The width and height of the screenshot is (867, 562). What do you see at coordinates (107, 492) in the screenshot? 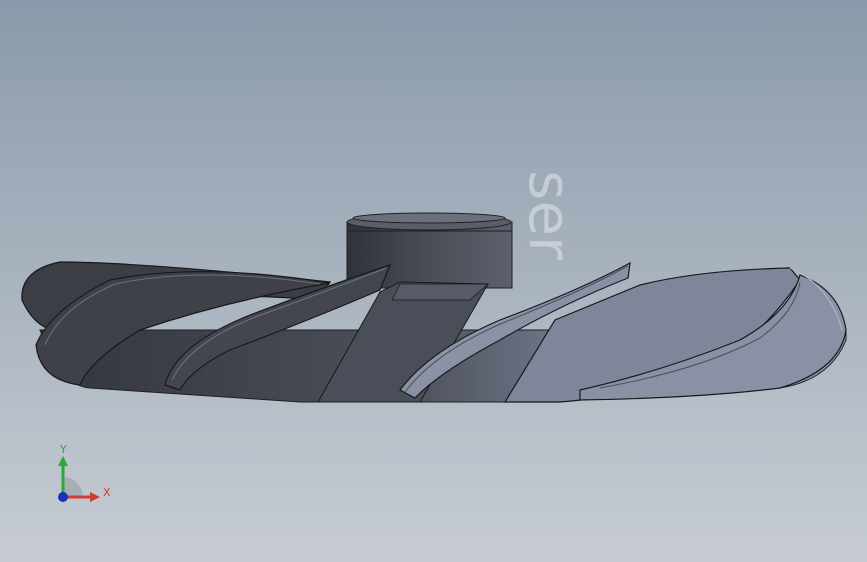
I see `triad-x-label: X` at bounding box center [107, 492].